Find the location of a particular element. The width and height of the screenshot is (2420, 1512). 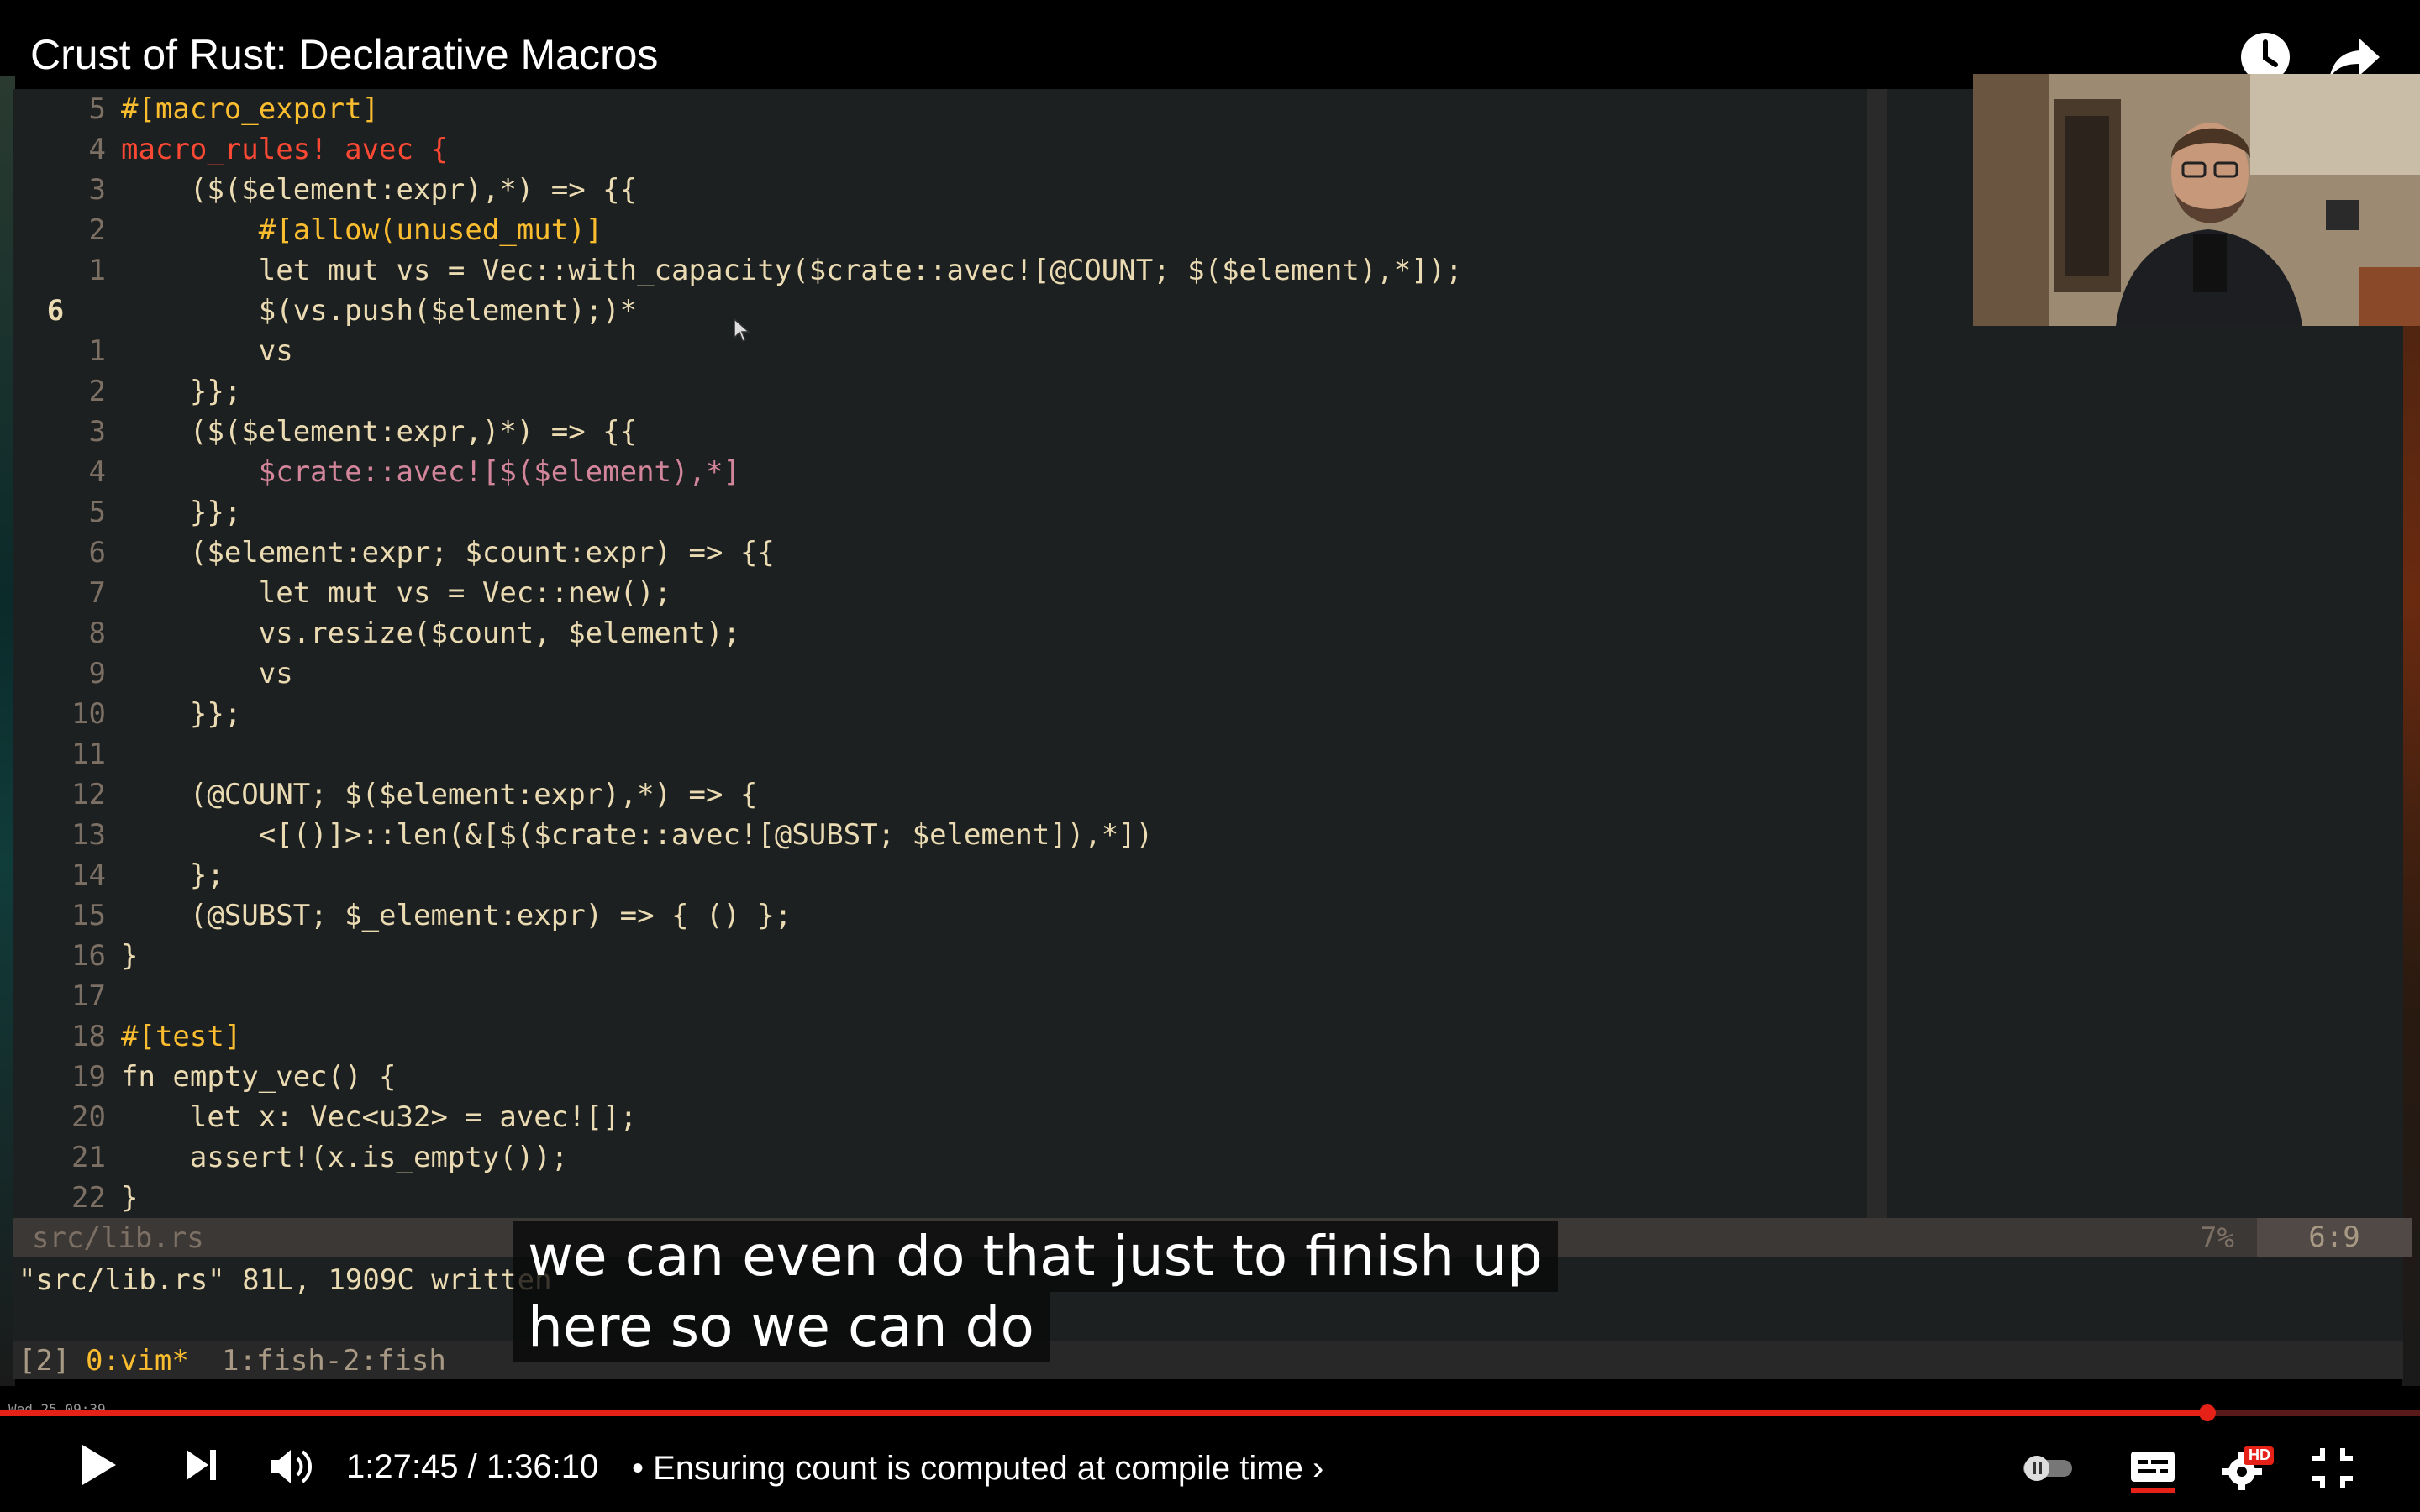

code-line: let x: Vec<u32> = avec![]; is located at coordinates (379, 1117).